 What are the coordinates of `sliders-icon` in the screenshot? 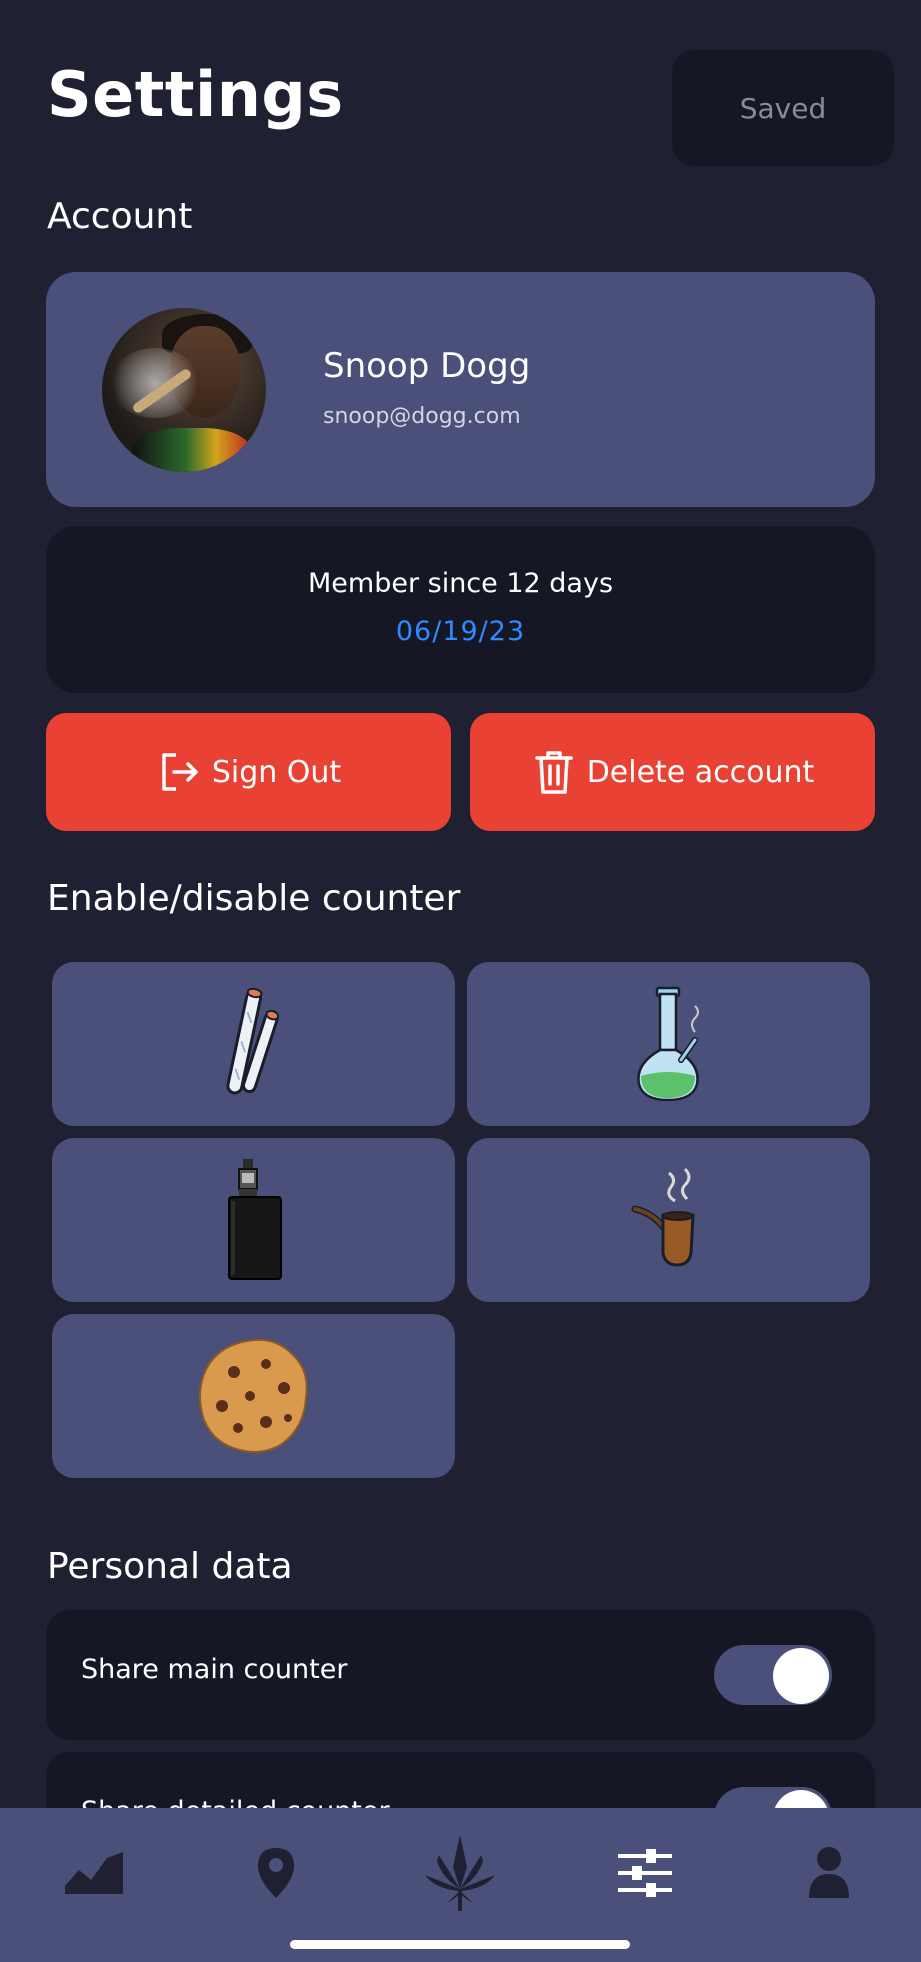 It's located at (645, 1873).